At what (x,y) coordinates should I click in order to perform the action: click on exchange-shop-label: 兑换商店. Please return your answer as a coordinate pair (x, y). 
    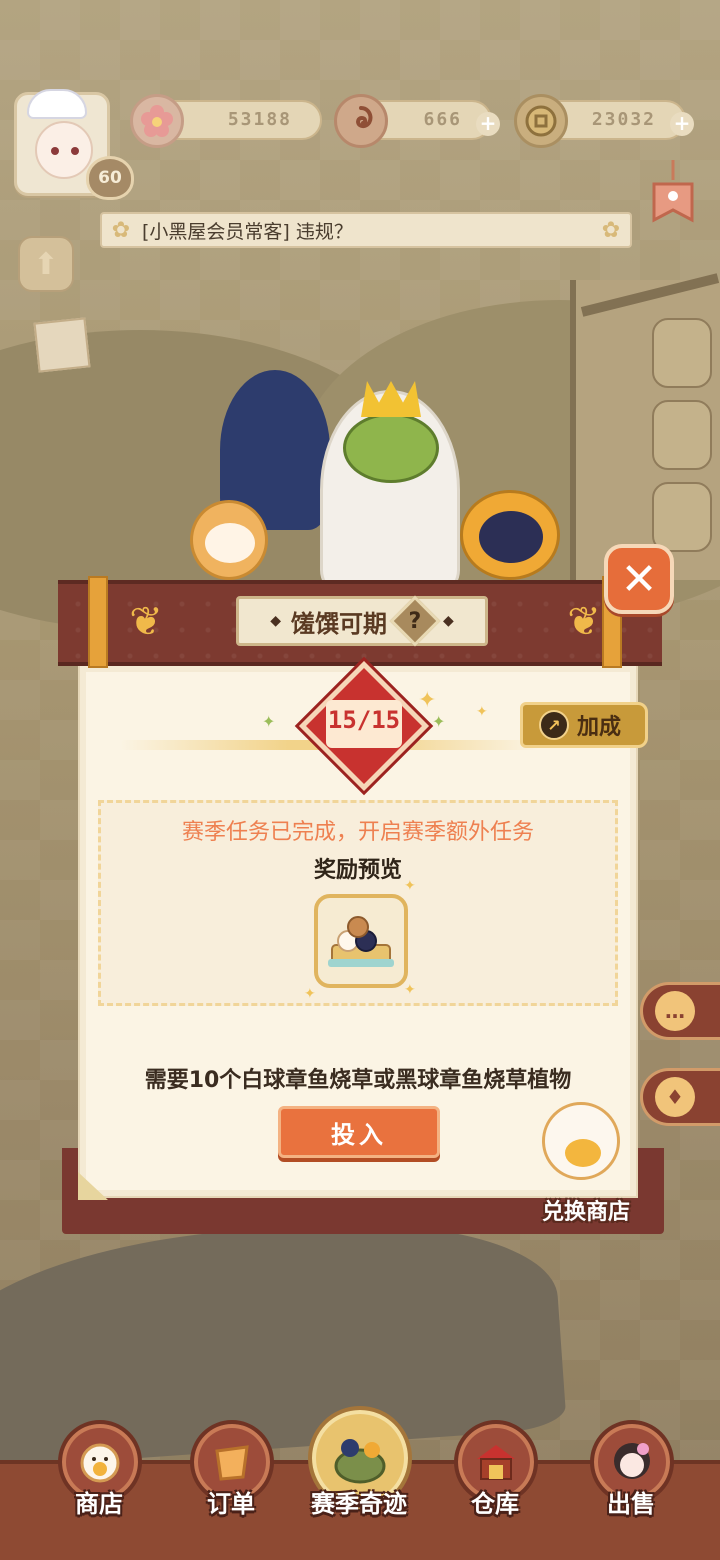
    Looking at the image, I should click on (585, 1212).